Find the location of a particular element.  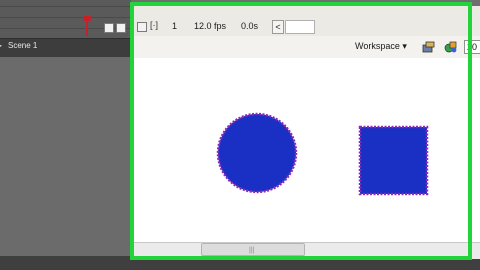

onion-skin-icon is located at coordinates (109, 28).